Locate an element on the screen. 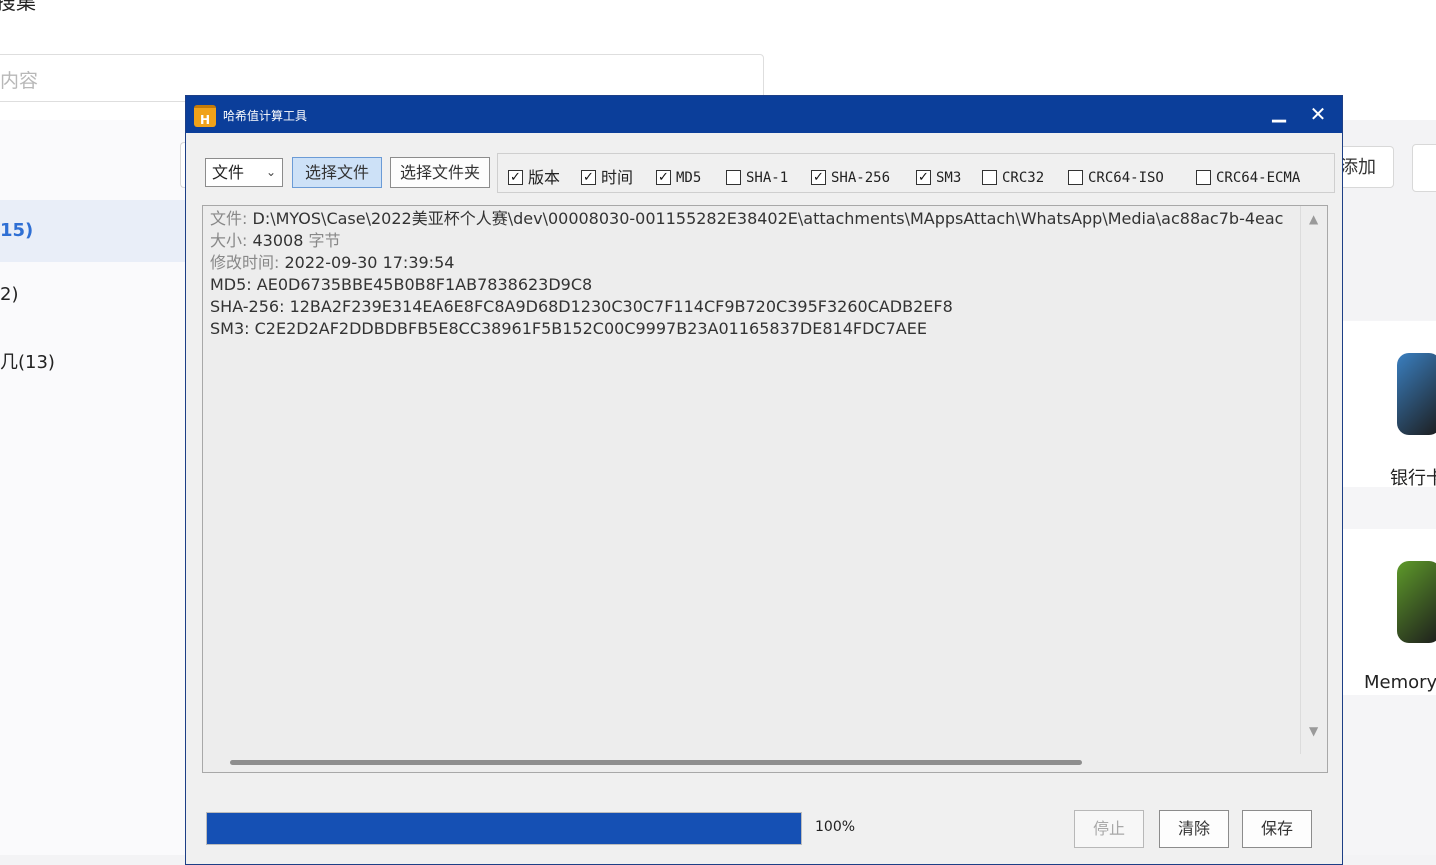 The image size is (1436, 865). horizontal-scroll-thumb is located at coordinates (656, 762).